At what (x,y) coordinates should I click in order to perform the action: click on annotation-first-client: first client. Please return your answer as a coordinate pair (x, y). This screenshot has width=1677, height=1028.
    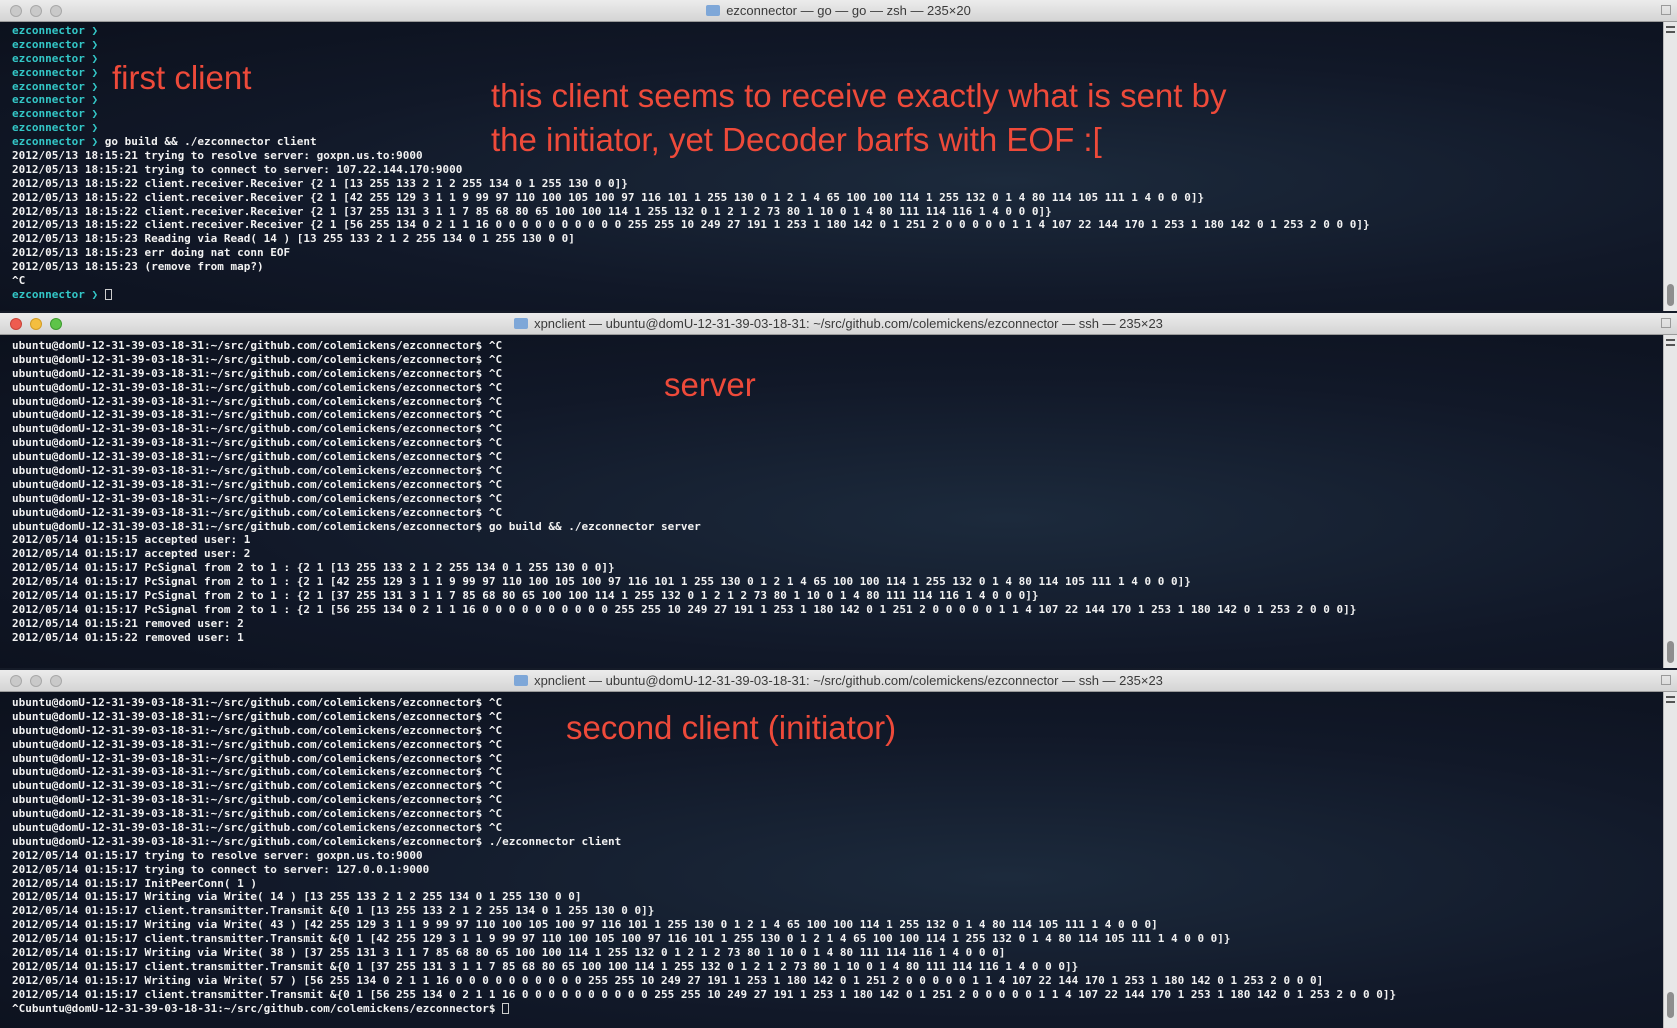
    Looking at the image, I should click on (182, 77).